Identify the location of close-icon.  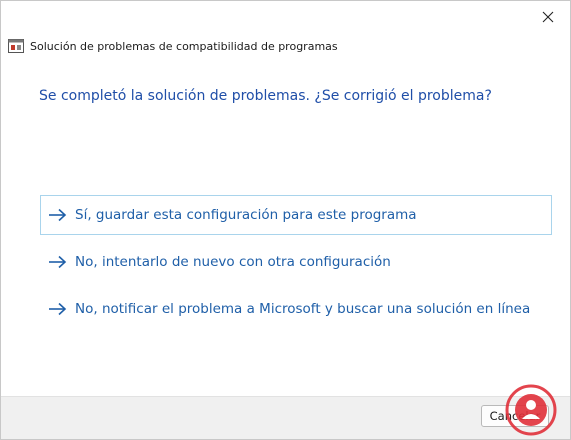
(548, 17).